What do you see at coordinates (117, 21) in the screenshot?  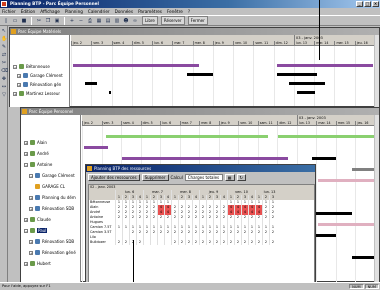 I see `chart-icon: ▥` at bounding box center [117, 21].